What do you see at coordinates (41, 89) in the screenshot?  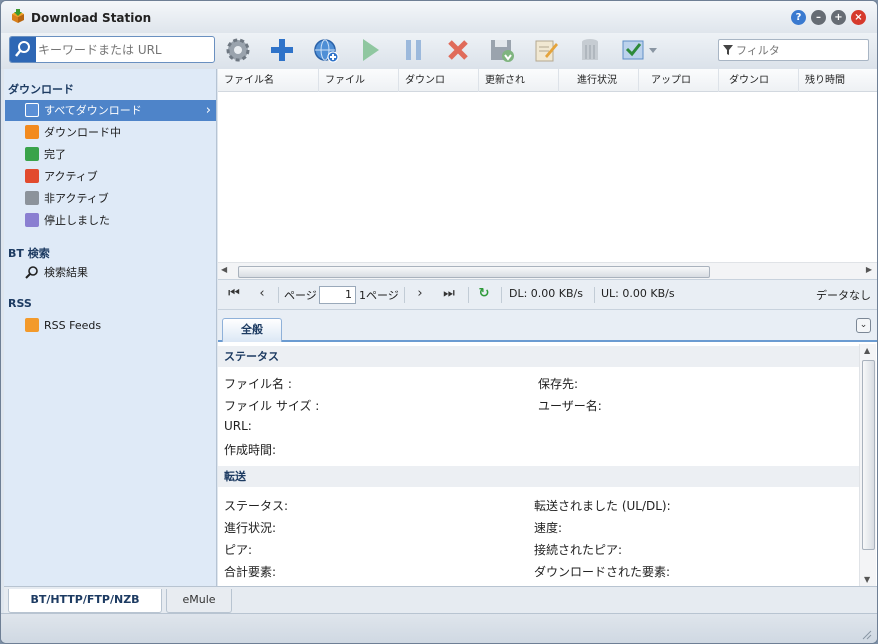 I see `download-section-header: ダウンロード` at bounding box center [41, 89].